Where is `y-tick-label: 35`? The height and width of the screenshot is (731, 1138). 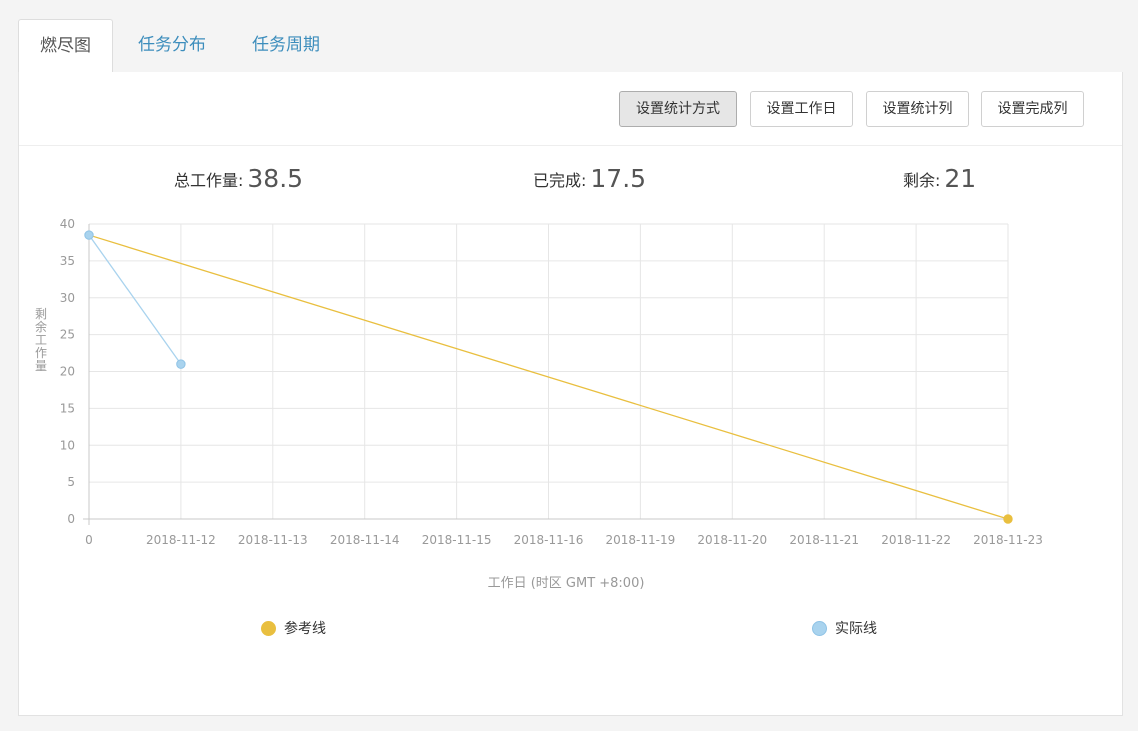 y-tick-label: 35 is located at coordinates (67, 261).